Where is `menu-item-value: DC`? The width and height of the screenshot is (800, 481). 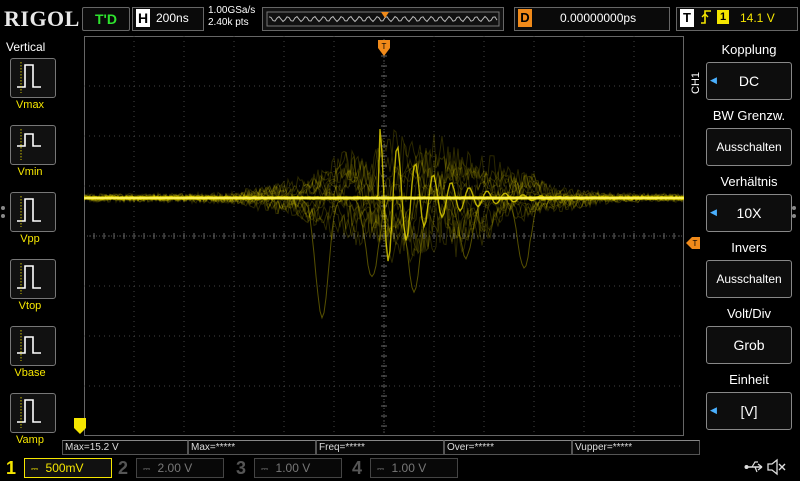
menu-item-value: DC is located at coordinates (749, 81).